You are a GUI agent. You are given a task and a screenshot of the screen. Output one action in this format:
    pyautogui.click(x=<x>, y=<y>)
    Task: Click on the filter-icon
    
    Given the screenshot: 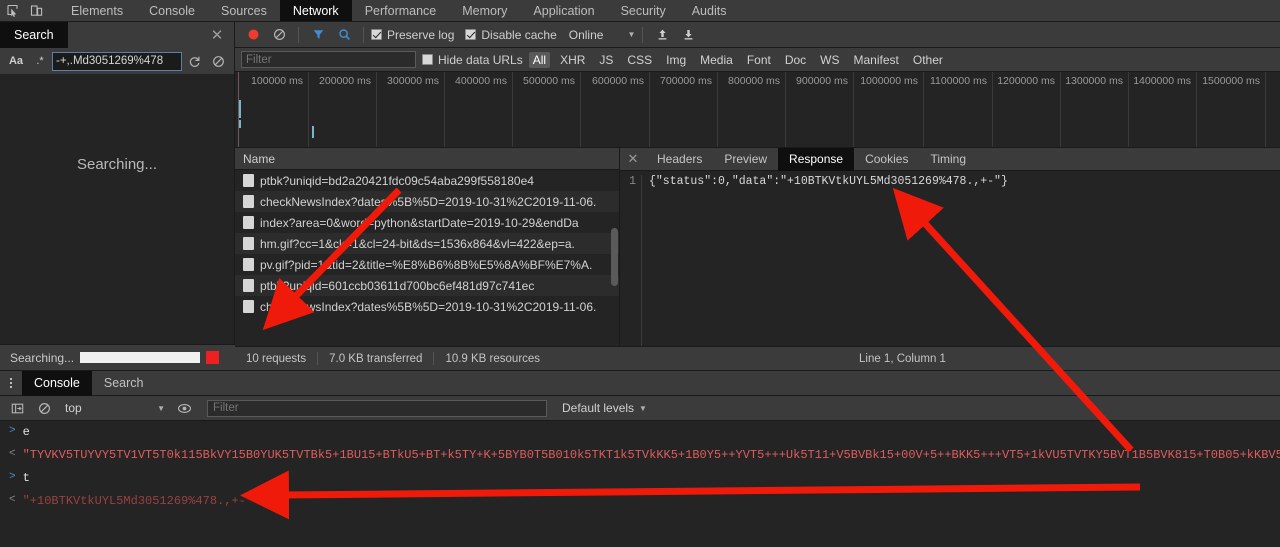 What is the action you would take?
    pyautogui.click(x=318, y=35)
    